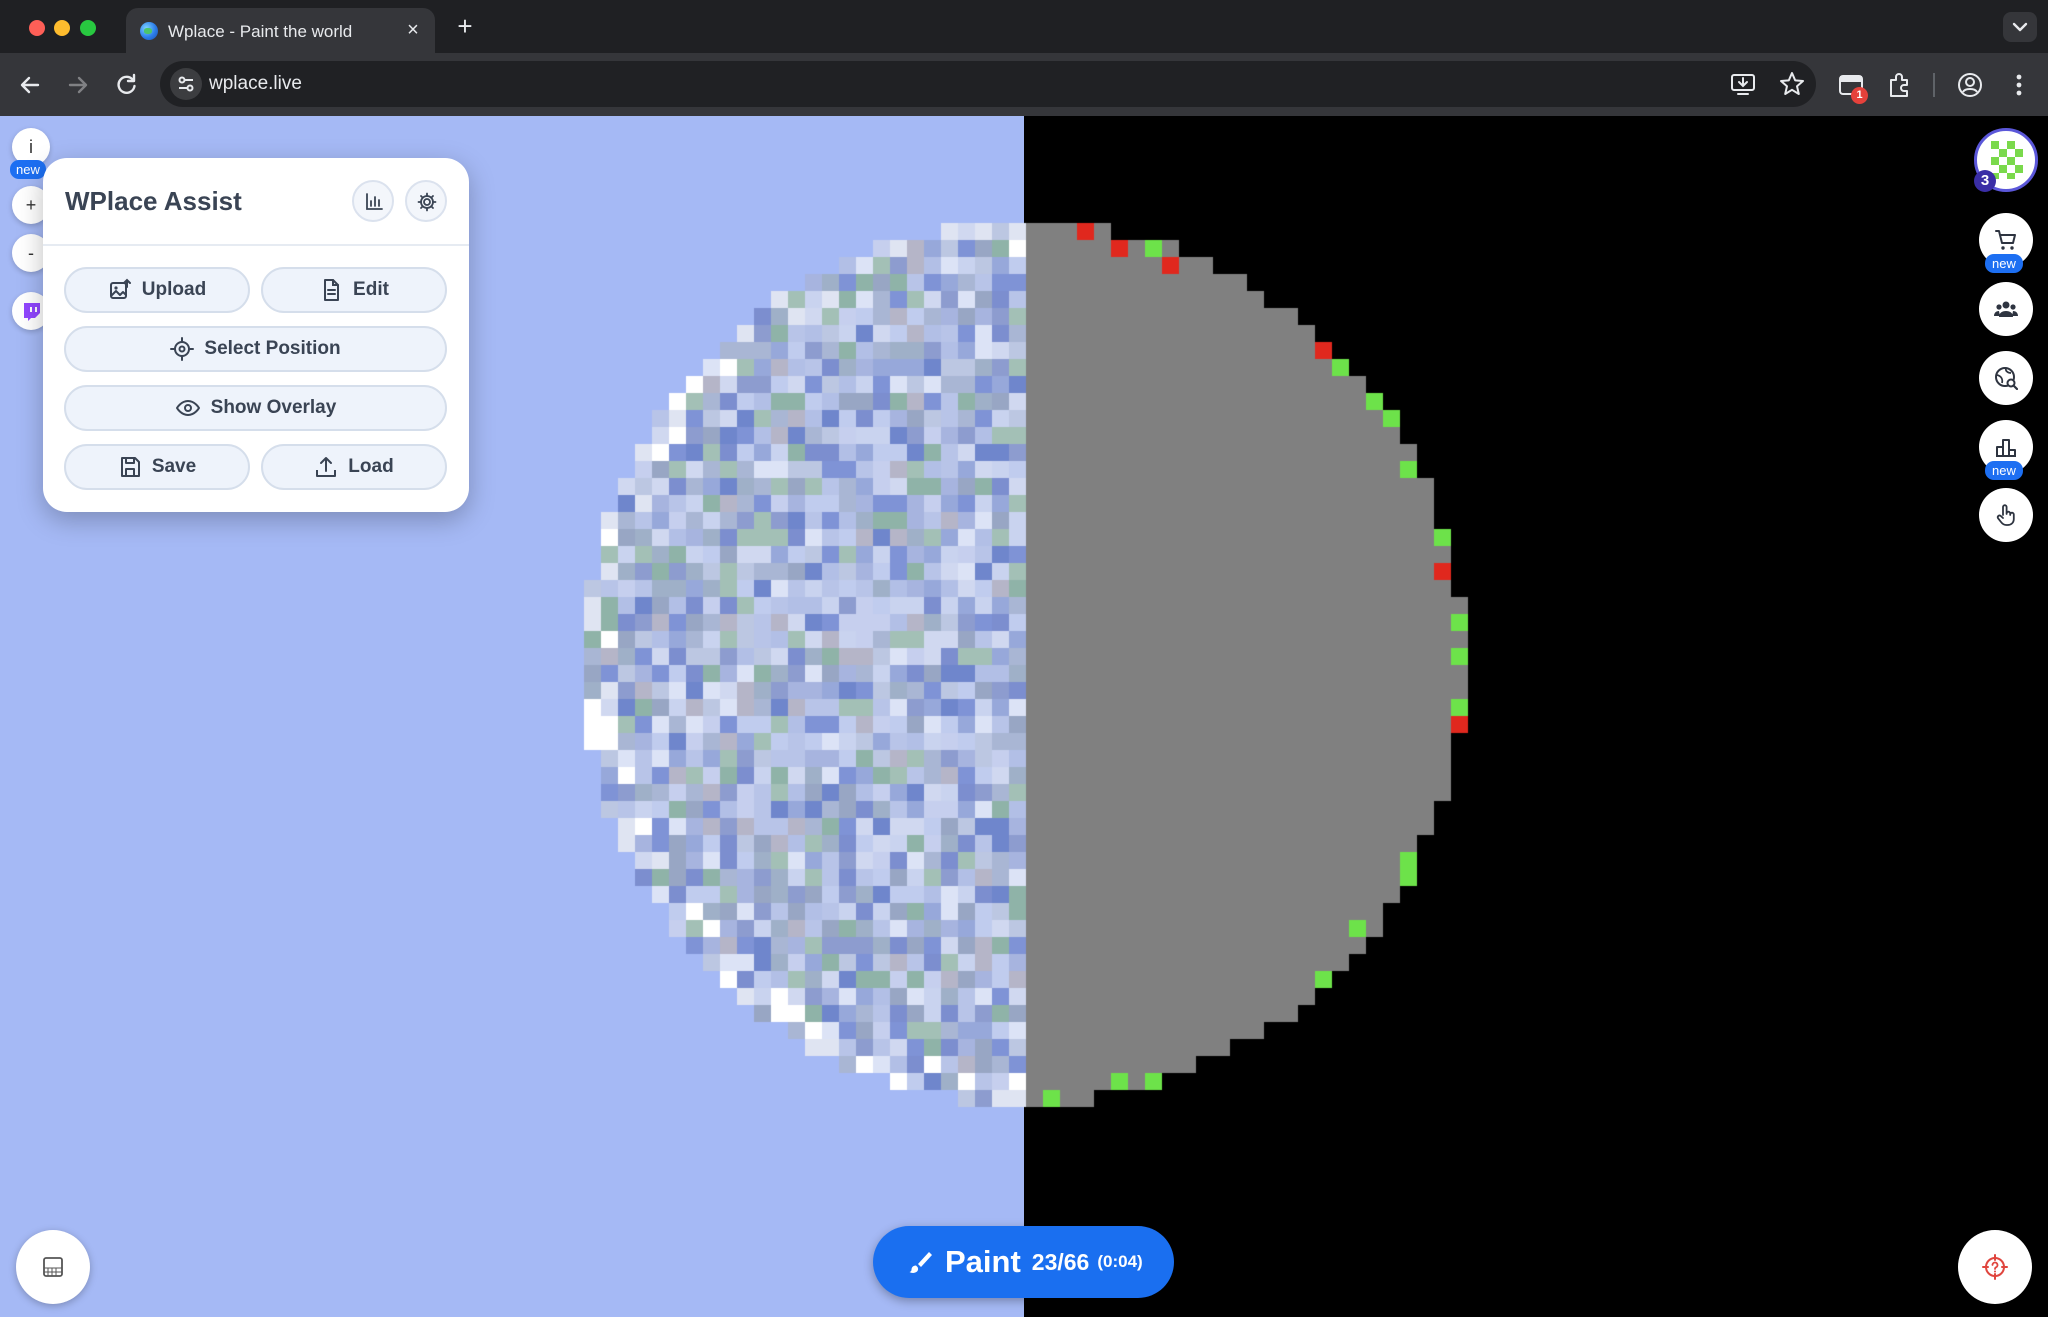  Describe the element at coordinates (126, 85) in the screenshot. I see `reload-icon` at that location.